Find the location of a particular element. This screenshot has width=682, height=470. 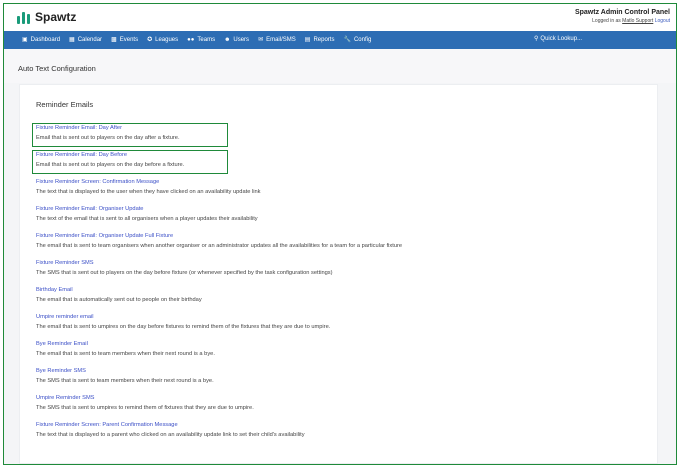

page-title: Auto Text Configuration is located at coordinates (57, 68).